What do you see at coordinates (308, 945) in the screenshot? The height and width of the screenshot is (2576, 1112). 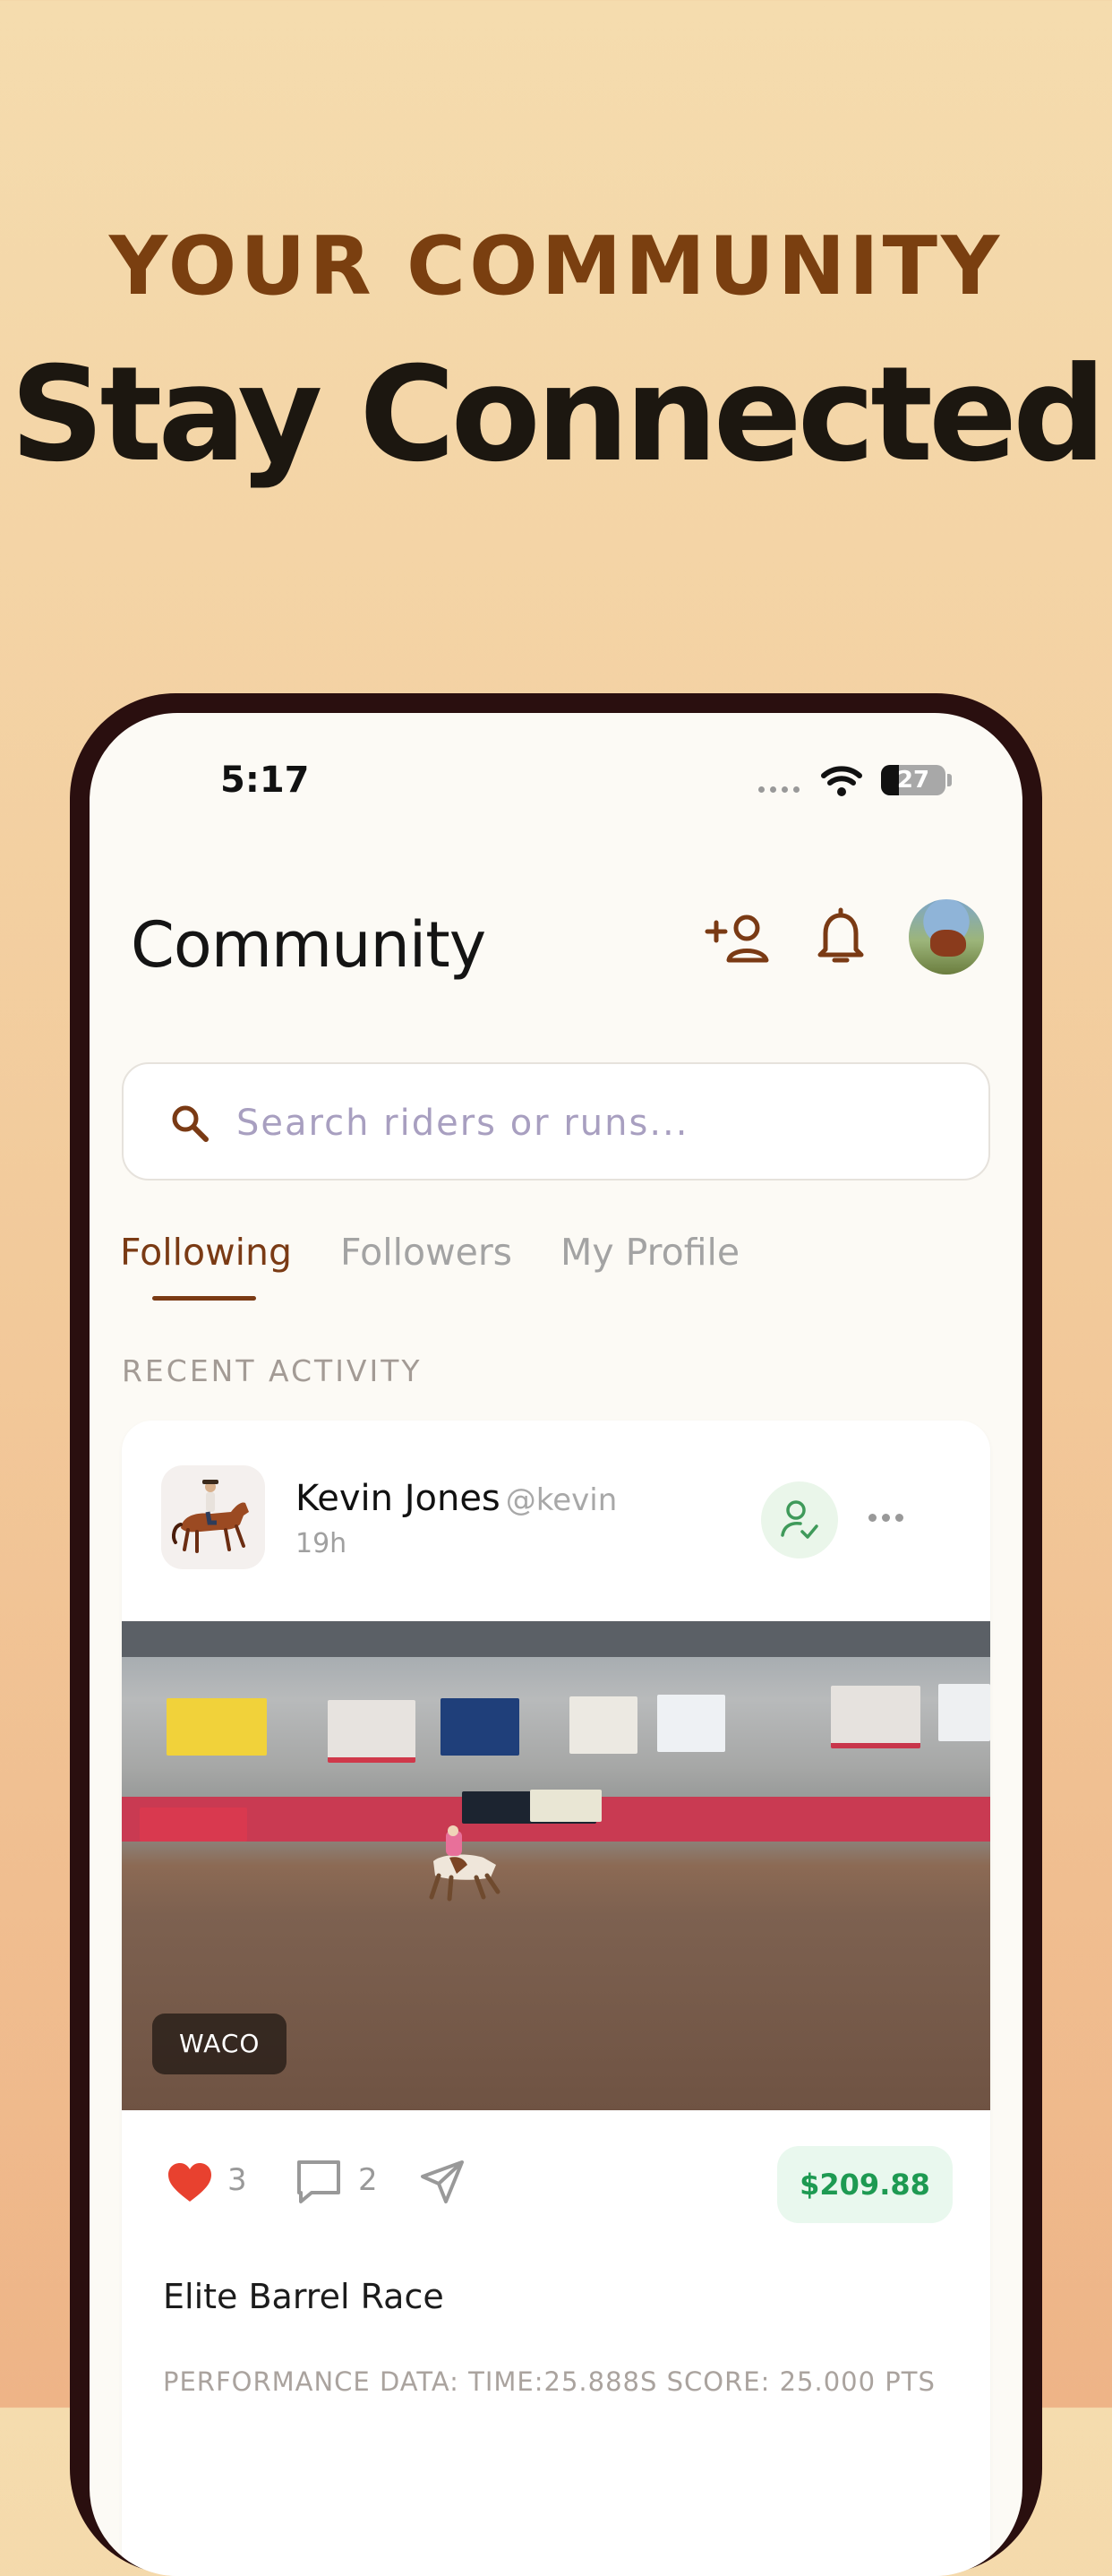 I see `page-title: Community` at bounding box center [308, 945].